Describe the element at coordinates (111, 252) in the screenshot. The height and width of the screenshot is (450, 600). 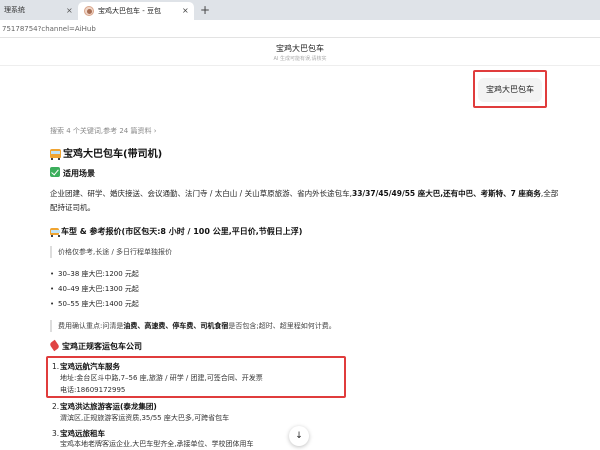
I see `pricing-note: 价格仅参考,长途 / 多日行程单独报价` at that location.